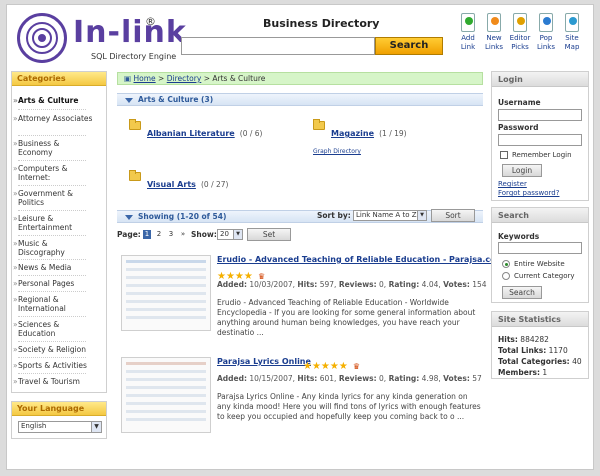 This screenshot has width=600, height=476. Describe the element at coordinates (171, 184) in the screenshot. I see `subcategory-name: Visual Arts` at that location.